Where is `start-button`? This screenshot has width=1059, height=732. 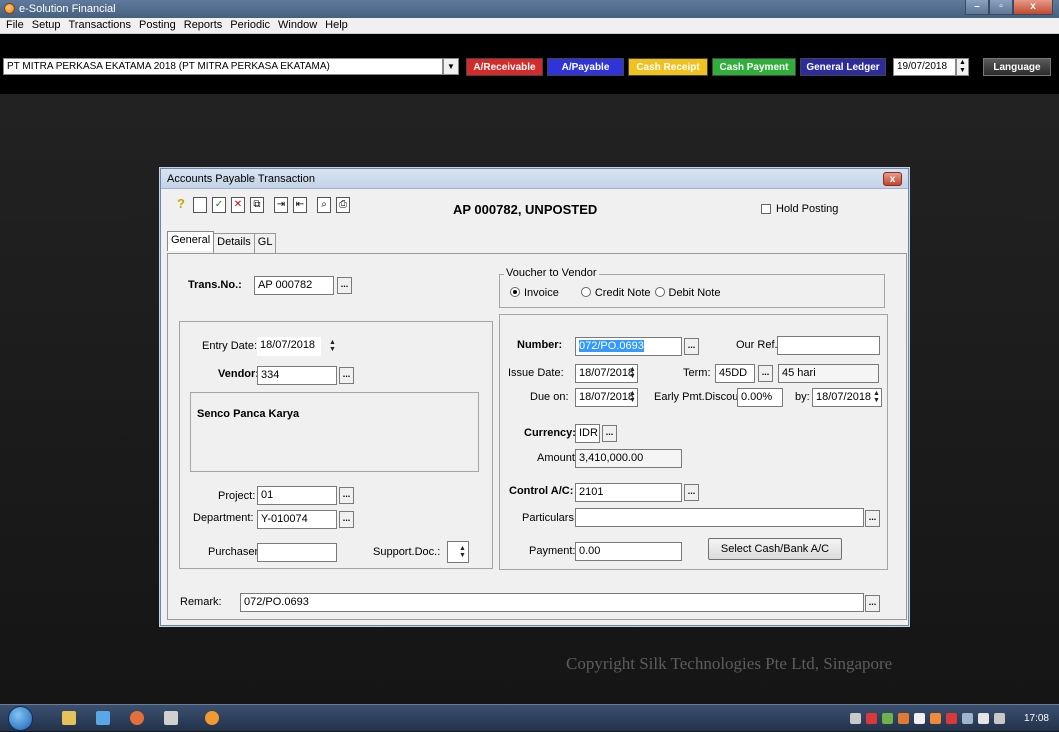
start-button is located at coordinates (20, 718).